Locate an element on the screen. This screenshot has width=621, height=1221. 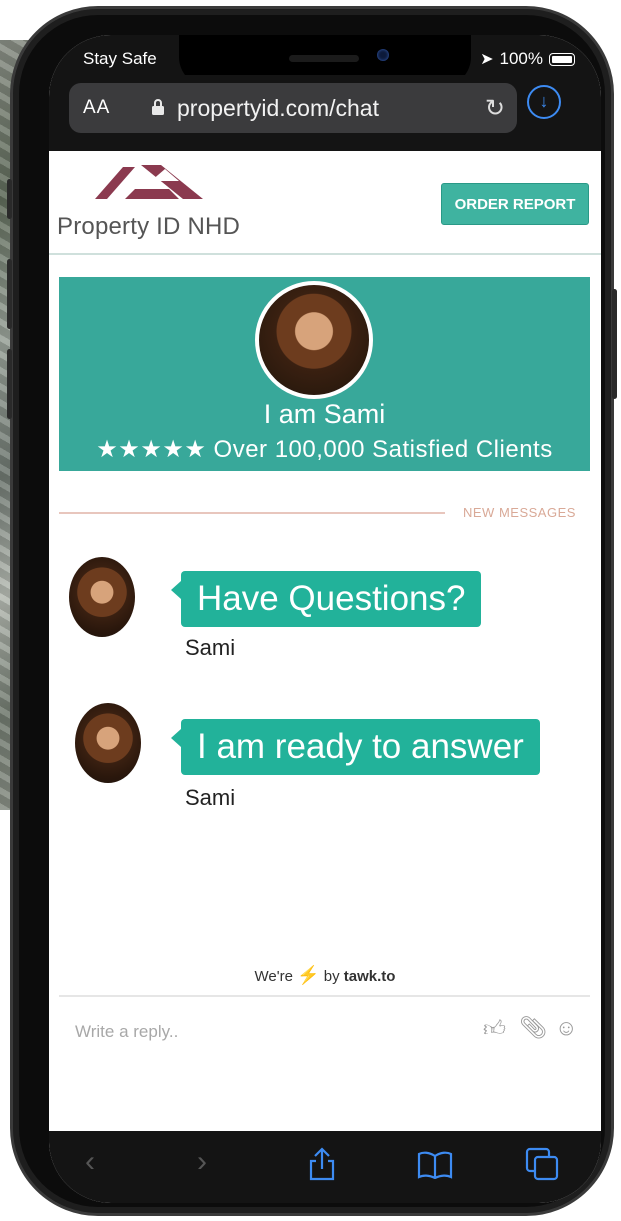
order-report-button: ORDER REPORT is located at coordinates (515, 204).